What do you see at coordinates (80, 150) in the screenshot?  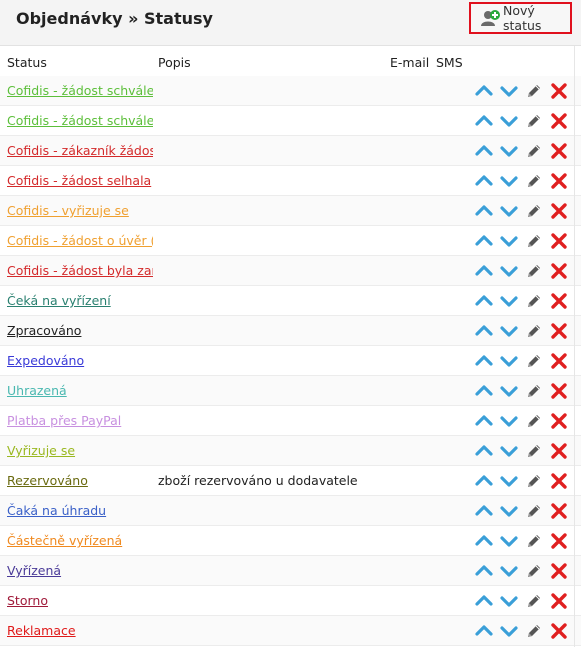 I see `status-link: Cofidis - zákazník žádost` at bounding box center [80, 150].